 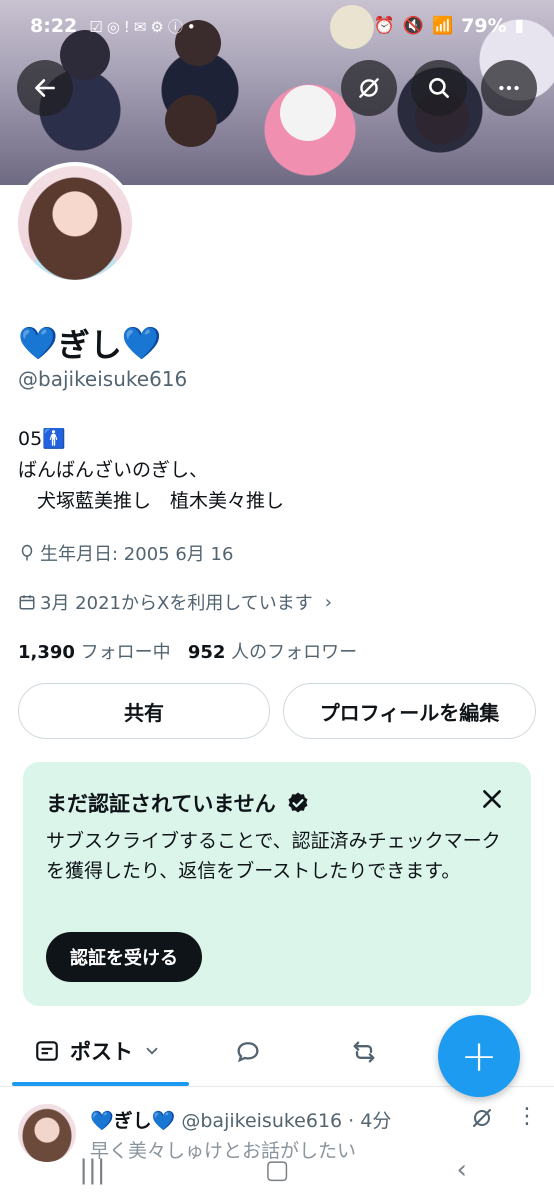 I want to click on birthday-row: 生年月日: 2005 6月 16, so click(x=125, y=553).